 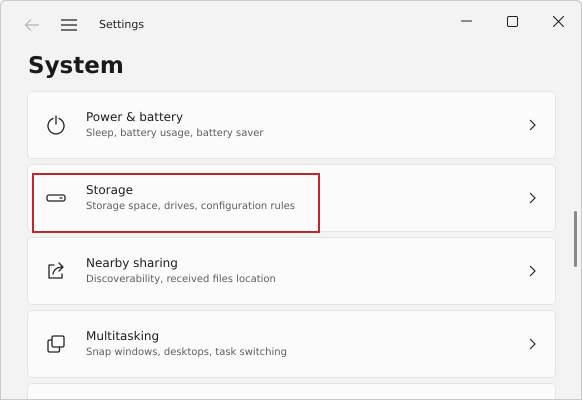 I want to click on share-icon, so click(x=56, y=271).